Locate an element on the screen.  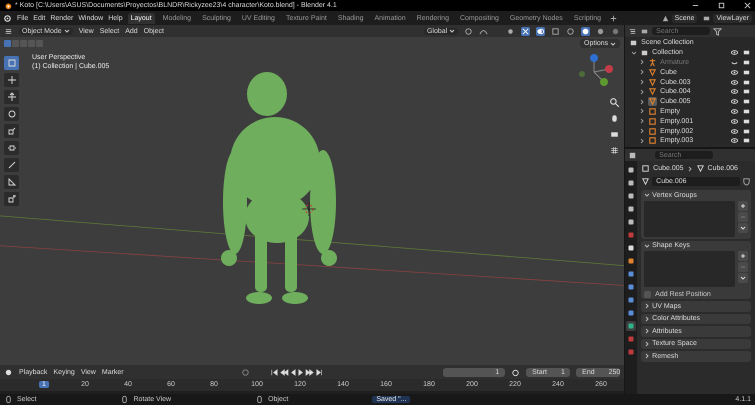
grid-icon is located at coordinates (614, 150).